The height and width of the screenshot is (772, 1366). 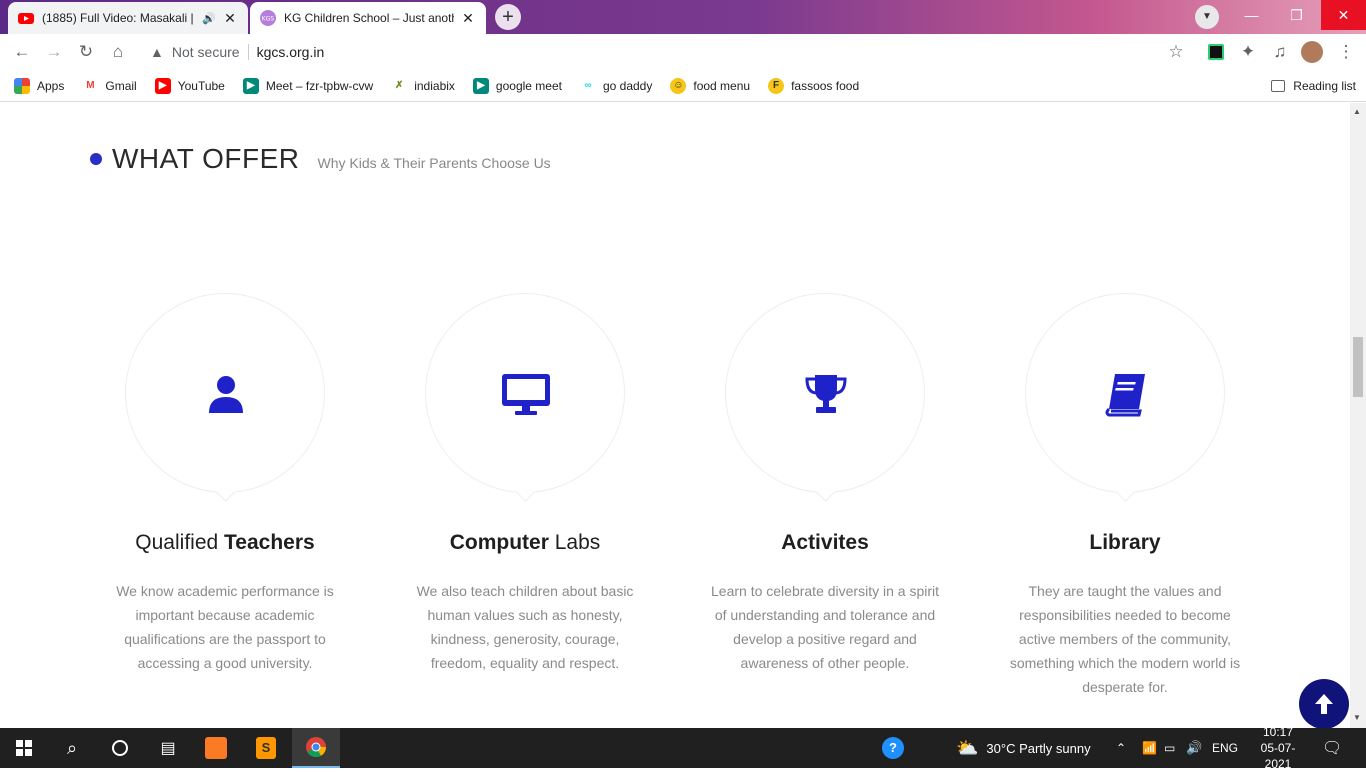 What do you see at coordinates (209, 18) in the screenshot?
I see `speaker-icon: 🔊` at bounding box center [209, 18].